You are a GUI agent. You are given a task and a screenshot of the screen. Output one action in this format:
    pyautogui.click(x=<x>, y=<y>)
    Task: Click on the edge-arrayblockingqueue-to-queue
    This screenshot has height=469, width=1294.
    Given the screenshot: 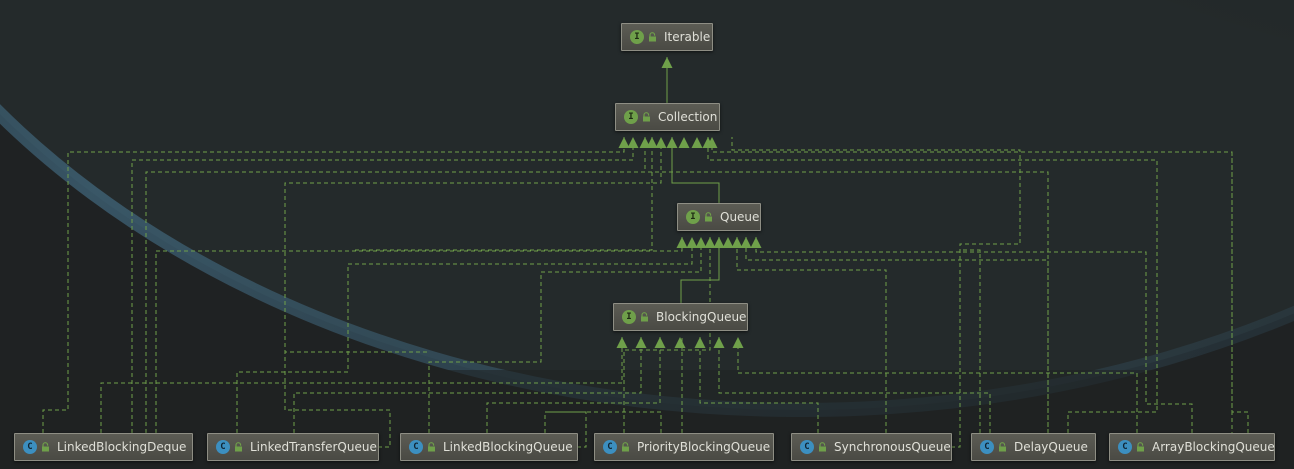 What is the action you would take?
    pyautogui.click(x=974, y=335)
    